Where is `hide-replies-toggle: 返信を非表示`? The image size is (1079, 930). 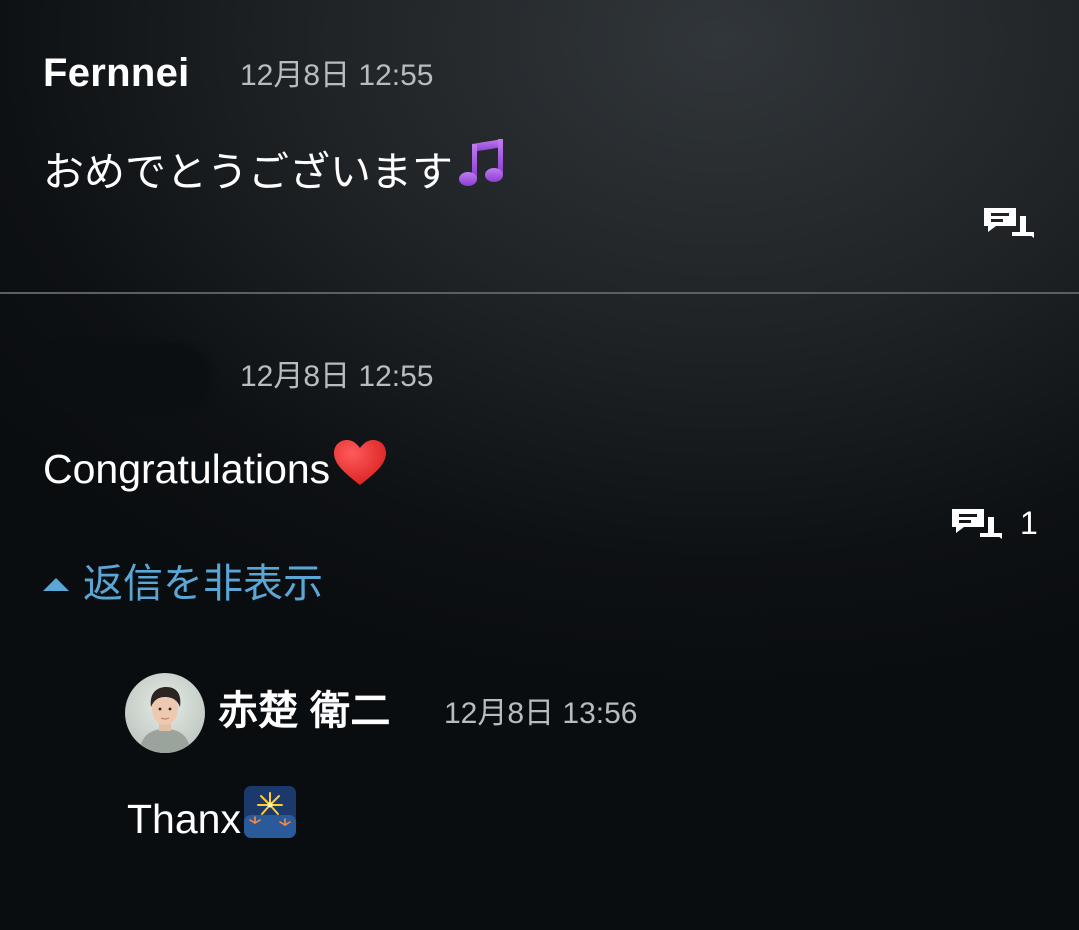
hide-replies-toggle: 返信を非表示 is located at coordinates (183, 584).